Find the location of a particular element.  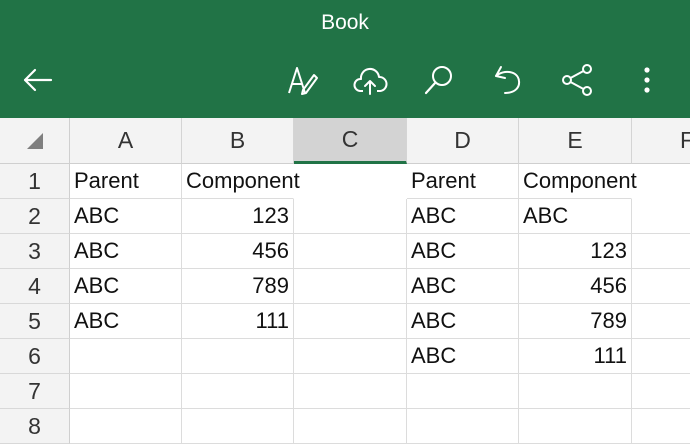

cell-d6: ABC is located at coordinates (463, 356).